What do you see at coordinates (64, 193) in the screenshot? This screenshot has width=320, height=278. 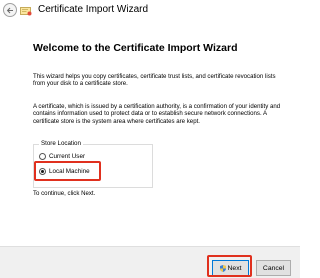 I see `continue-instruction: To continue, click Next.` at bounding box center [64, 193].